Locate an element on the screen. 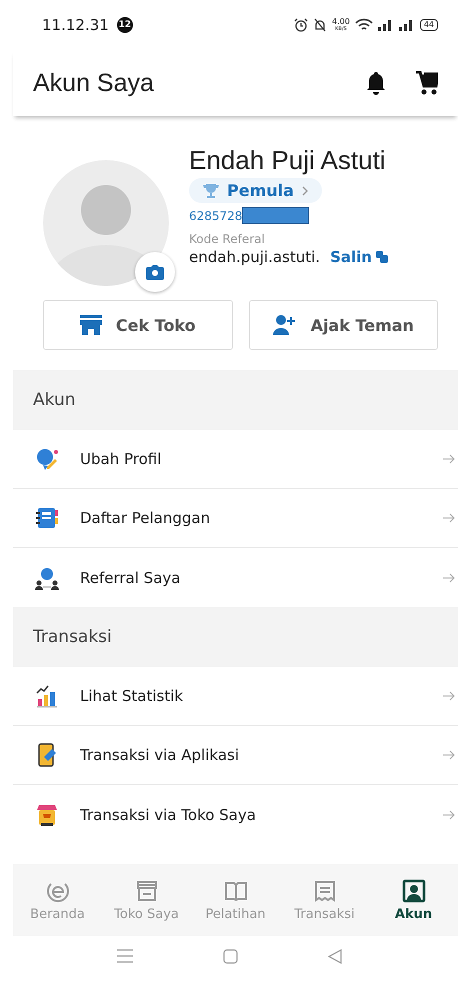 This screenshot has width=458, height=987. profile-edit-icon is located at coordinates (47, 459).